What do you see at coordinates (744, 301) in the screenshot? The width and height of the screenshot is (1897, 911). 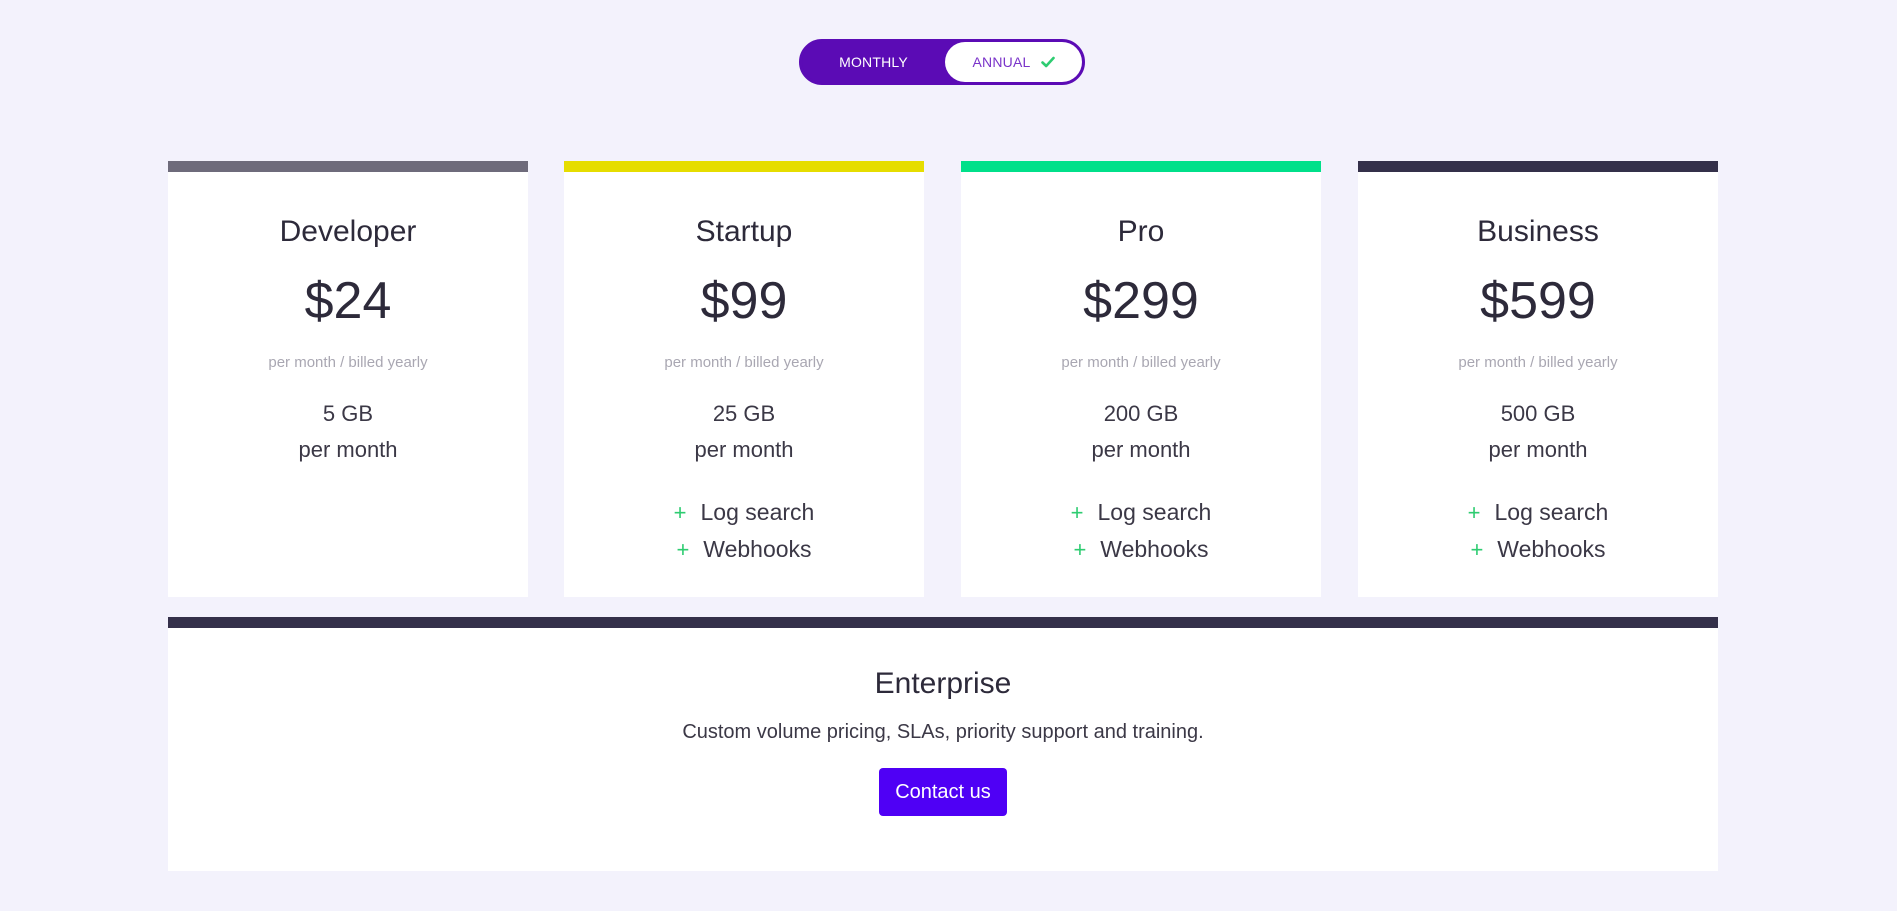 I see `plan-price: $99` at bounding box center [744, 301].